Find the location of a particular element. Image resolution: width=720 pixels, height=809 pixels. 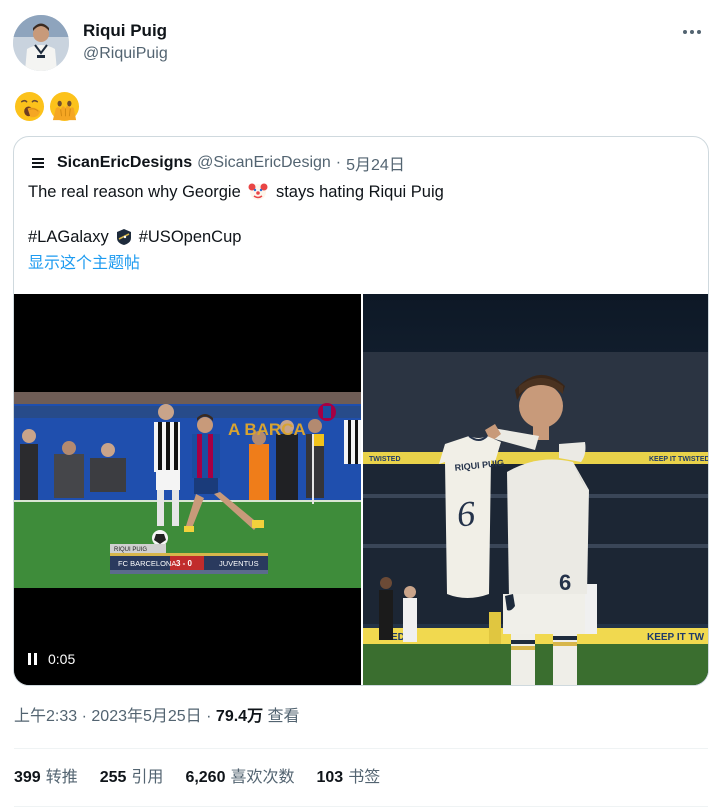

quotes-count: 255 is located at coordinates (113, 777).